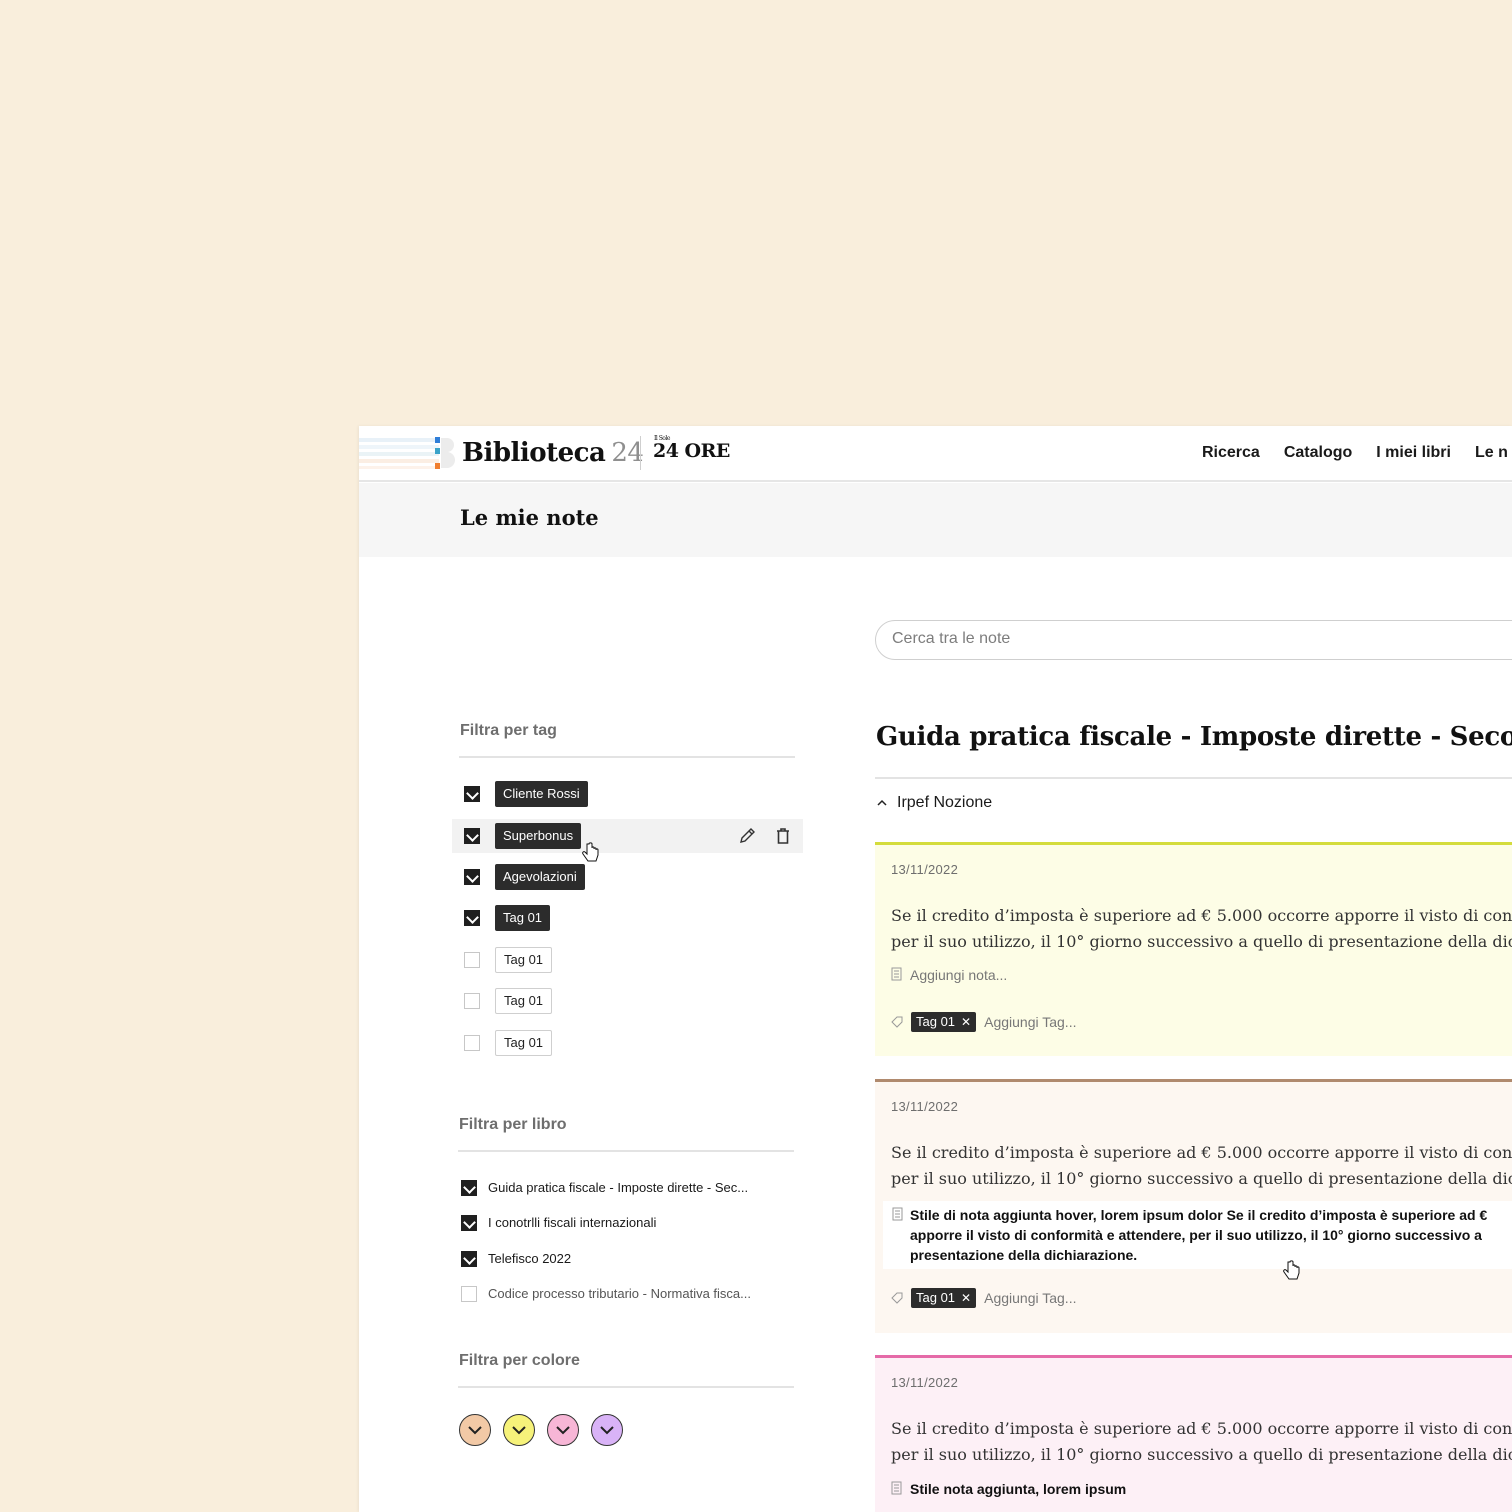 This screenshot has height=1512, width=1512. Describe the element at coordinates (513, 1124) in the screenshot. I see `book-filter-title: Filtra per libro` at that location.